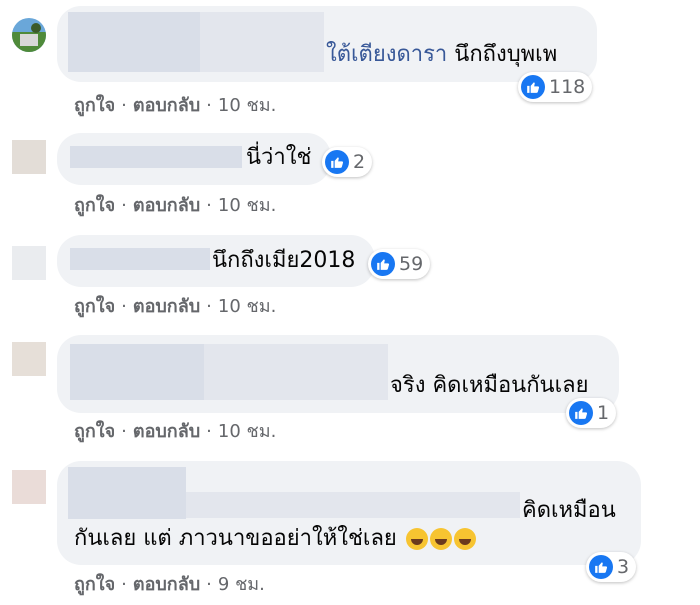 This screenshot has height=605, width=700. What do you see at coordinates (567, 87) in the screenshot?
I see `reaction-count: 118` at bounding box center [567, 87].